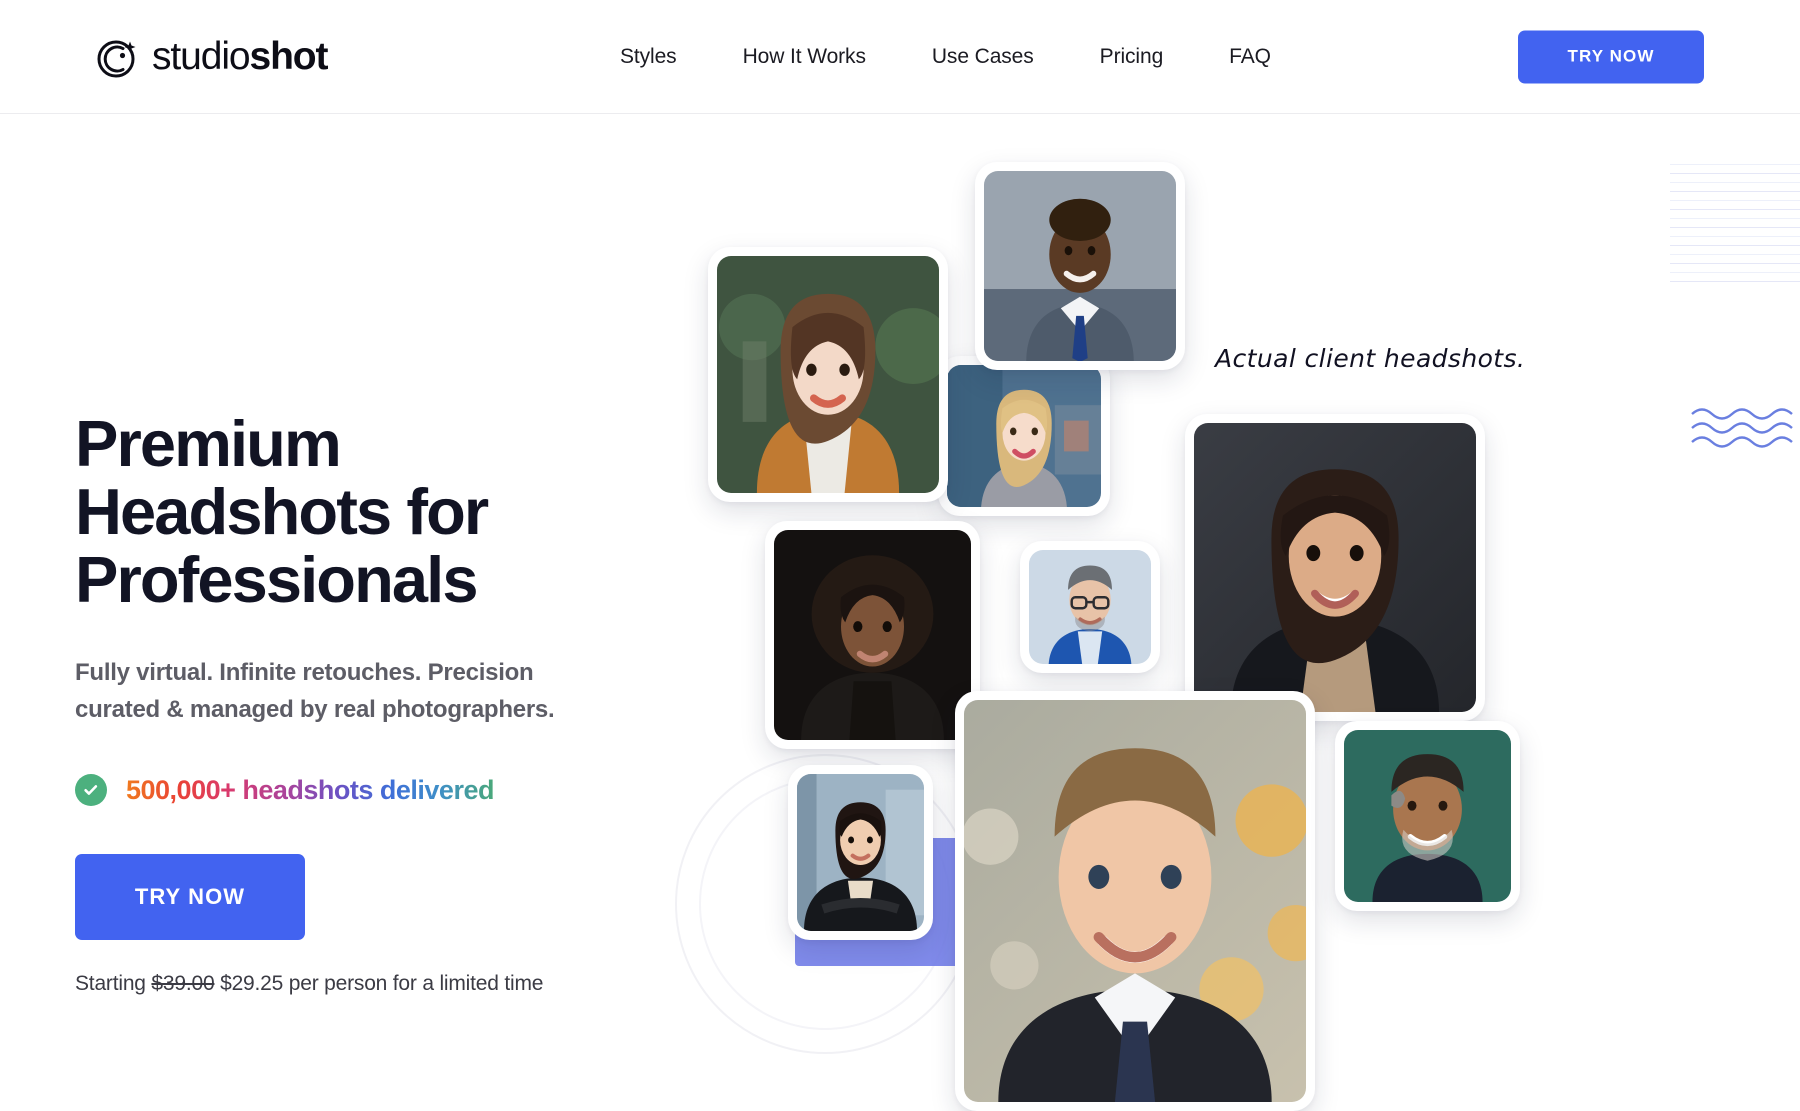 The height and width of the screenshot is (1111, 1800). I want to click on page-title-line-3: Professionals, so click(276, 579).